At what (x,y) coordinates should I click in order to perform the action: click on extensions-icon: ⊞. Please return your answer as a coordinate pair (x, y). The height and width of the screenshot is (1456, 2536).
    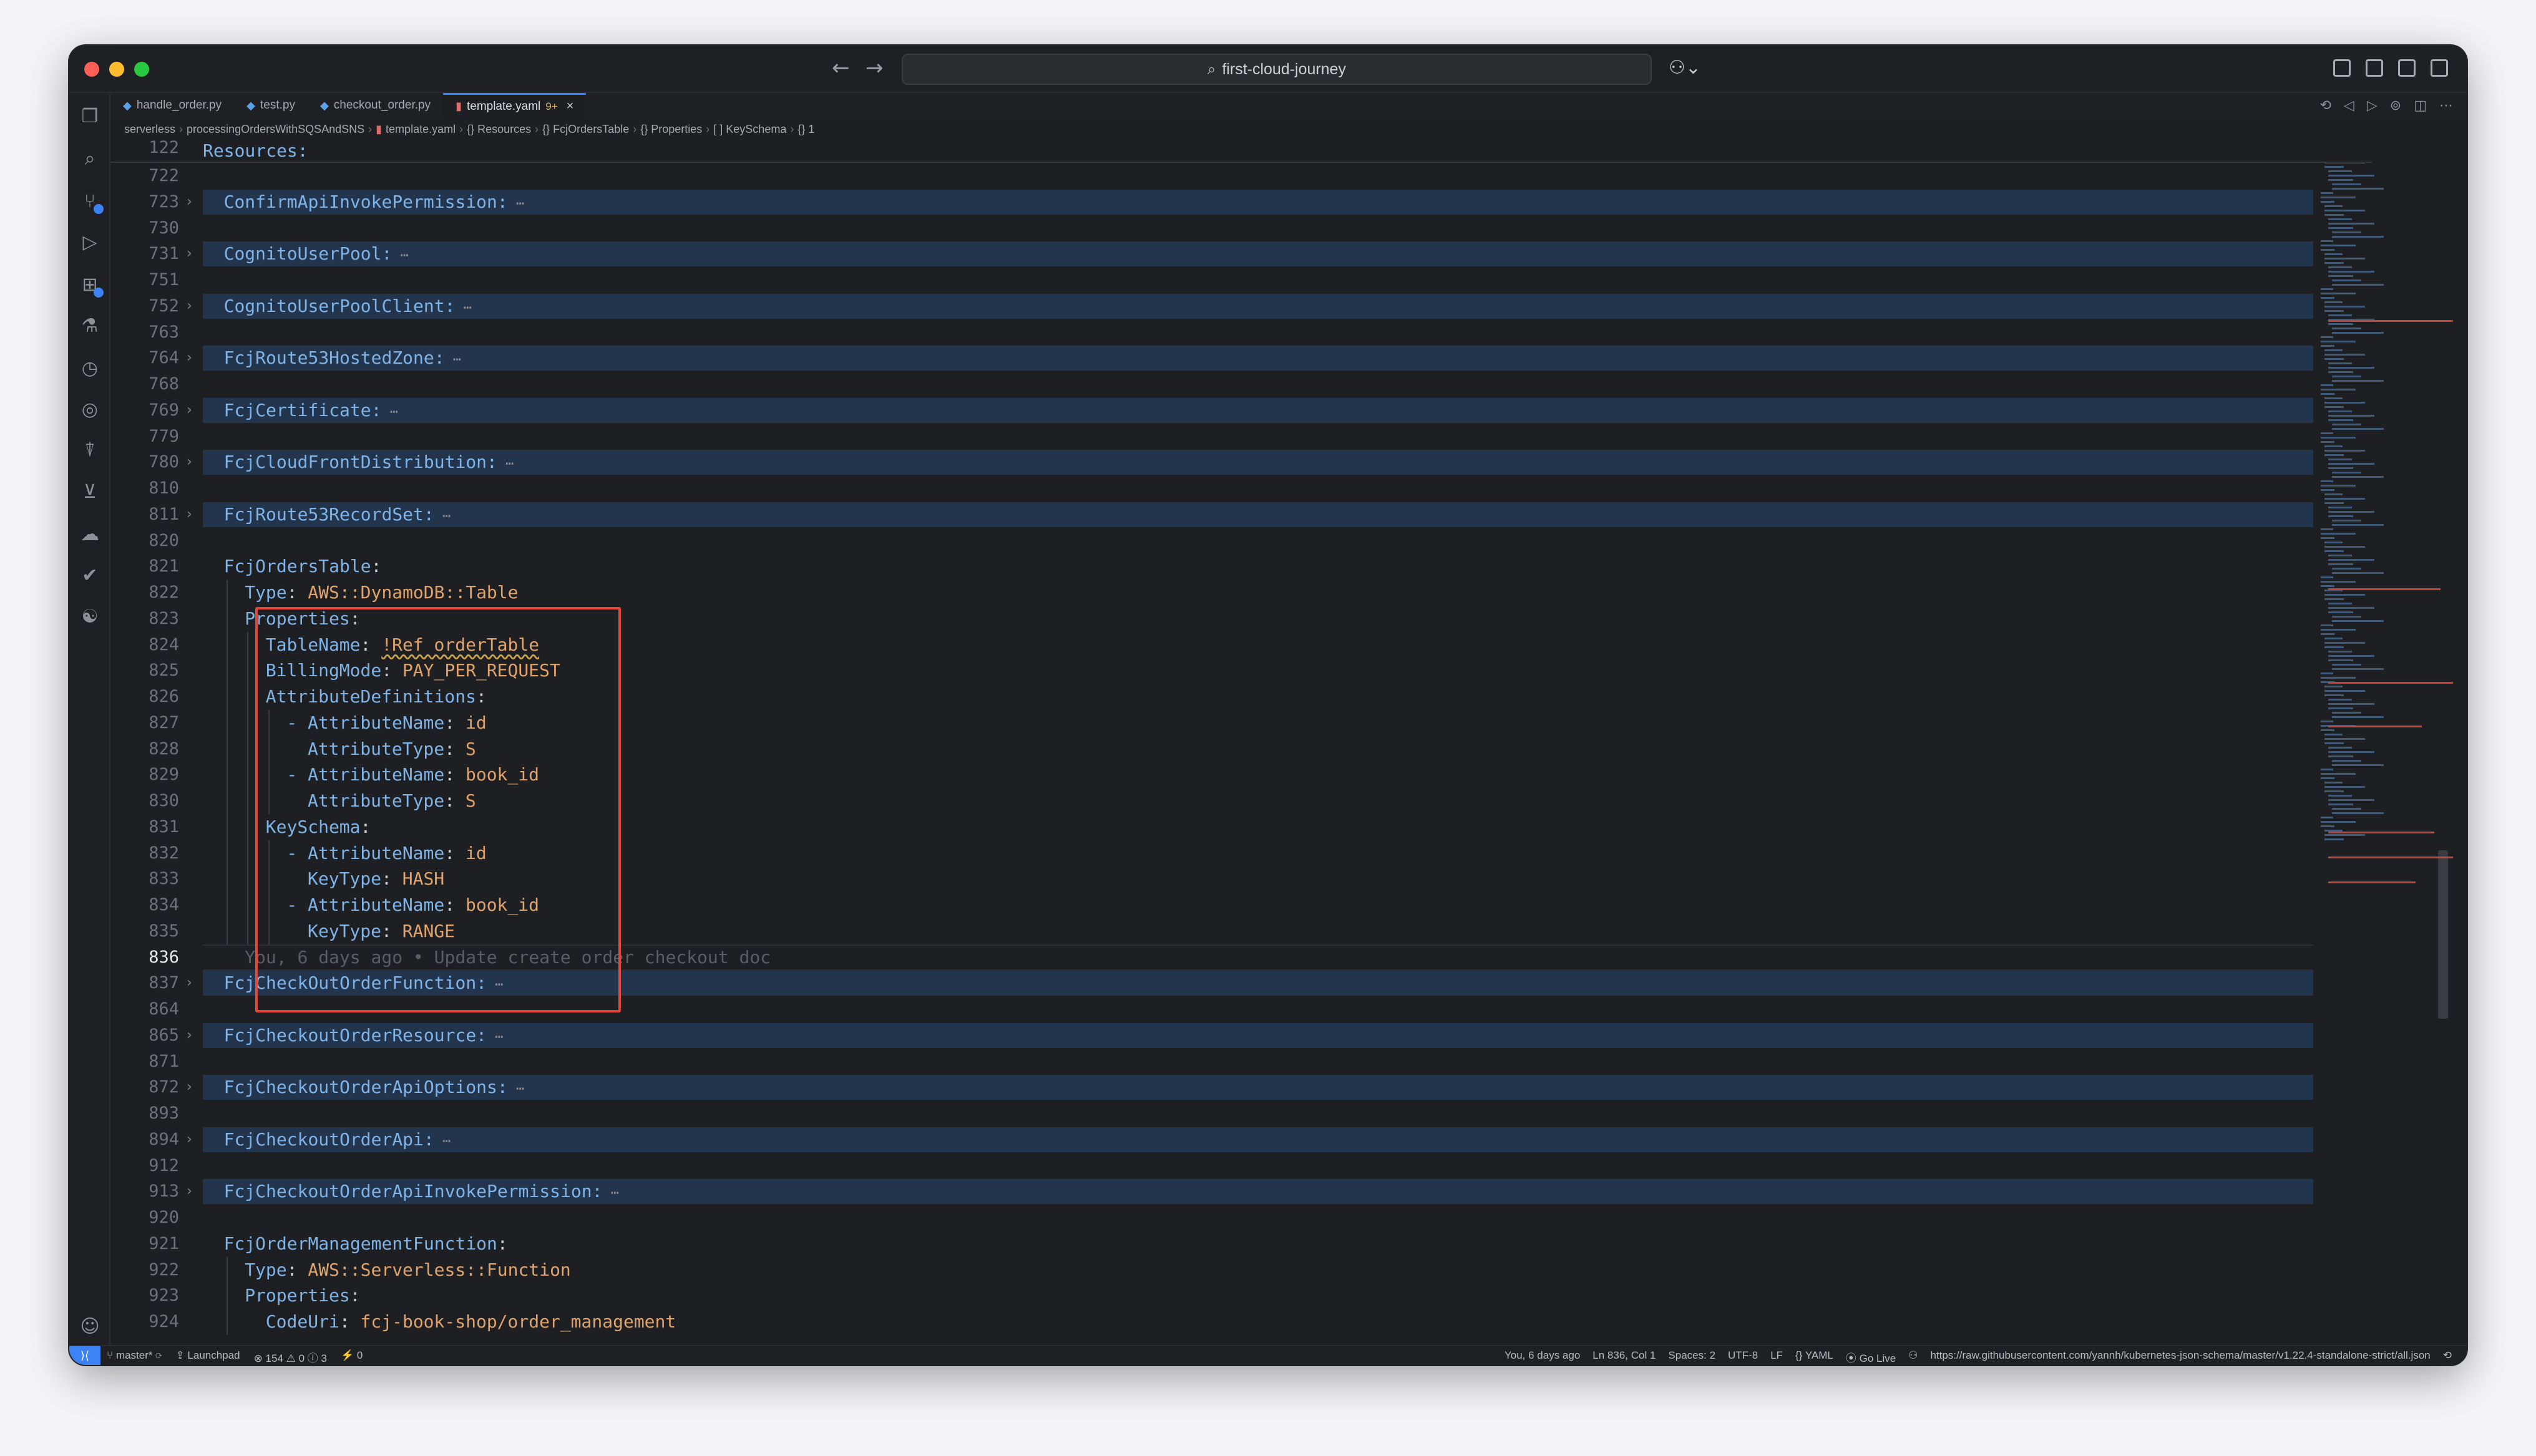
    Looking at the image, I should click on (91, 286).